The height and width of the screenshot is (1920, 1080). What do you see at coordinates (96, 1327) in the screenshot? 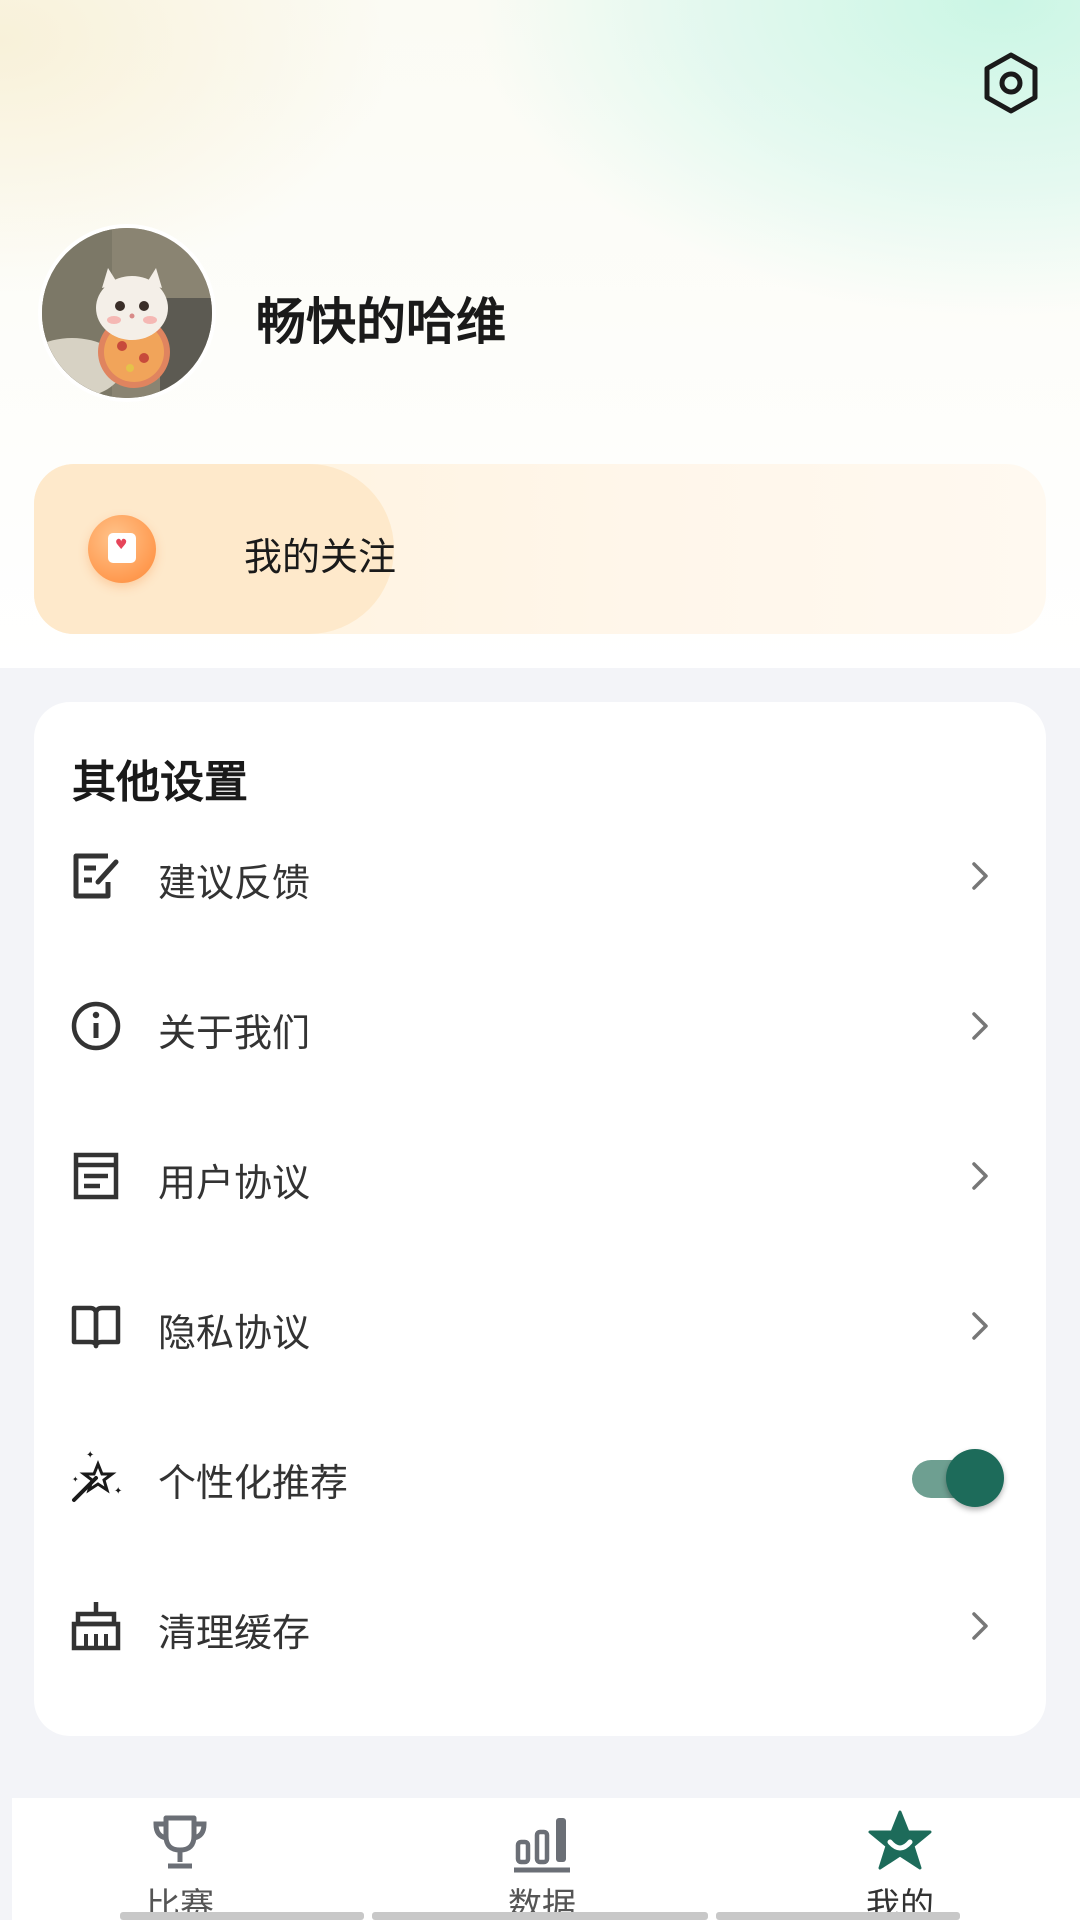
I see `book-icon` at bounding box center [96, 1327].